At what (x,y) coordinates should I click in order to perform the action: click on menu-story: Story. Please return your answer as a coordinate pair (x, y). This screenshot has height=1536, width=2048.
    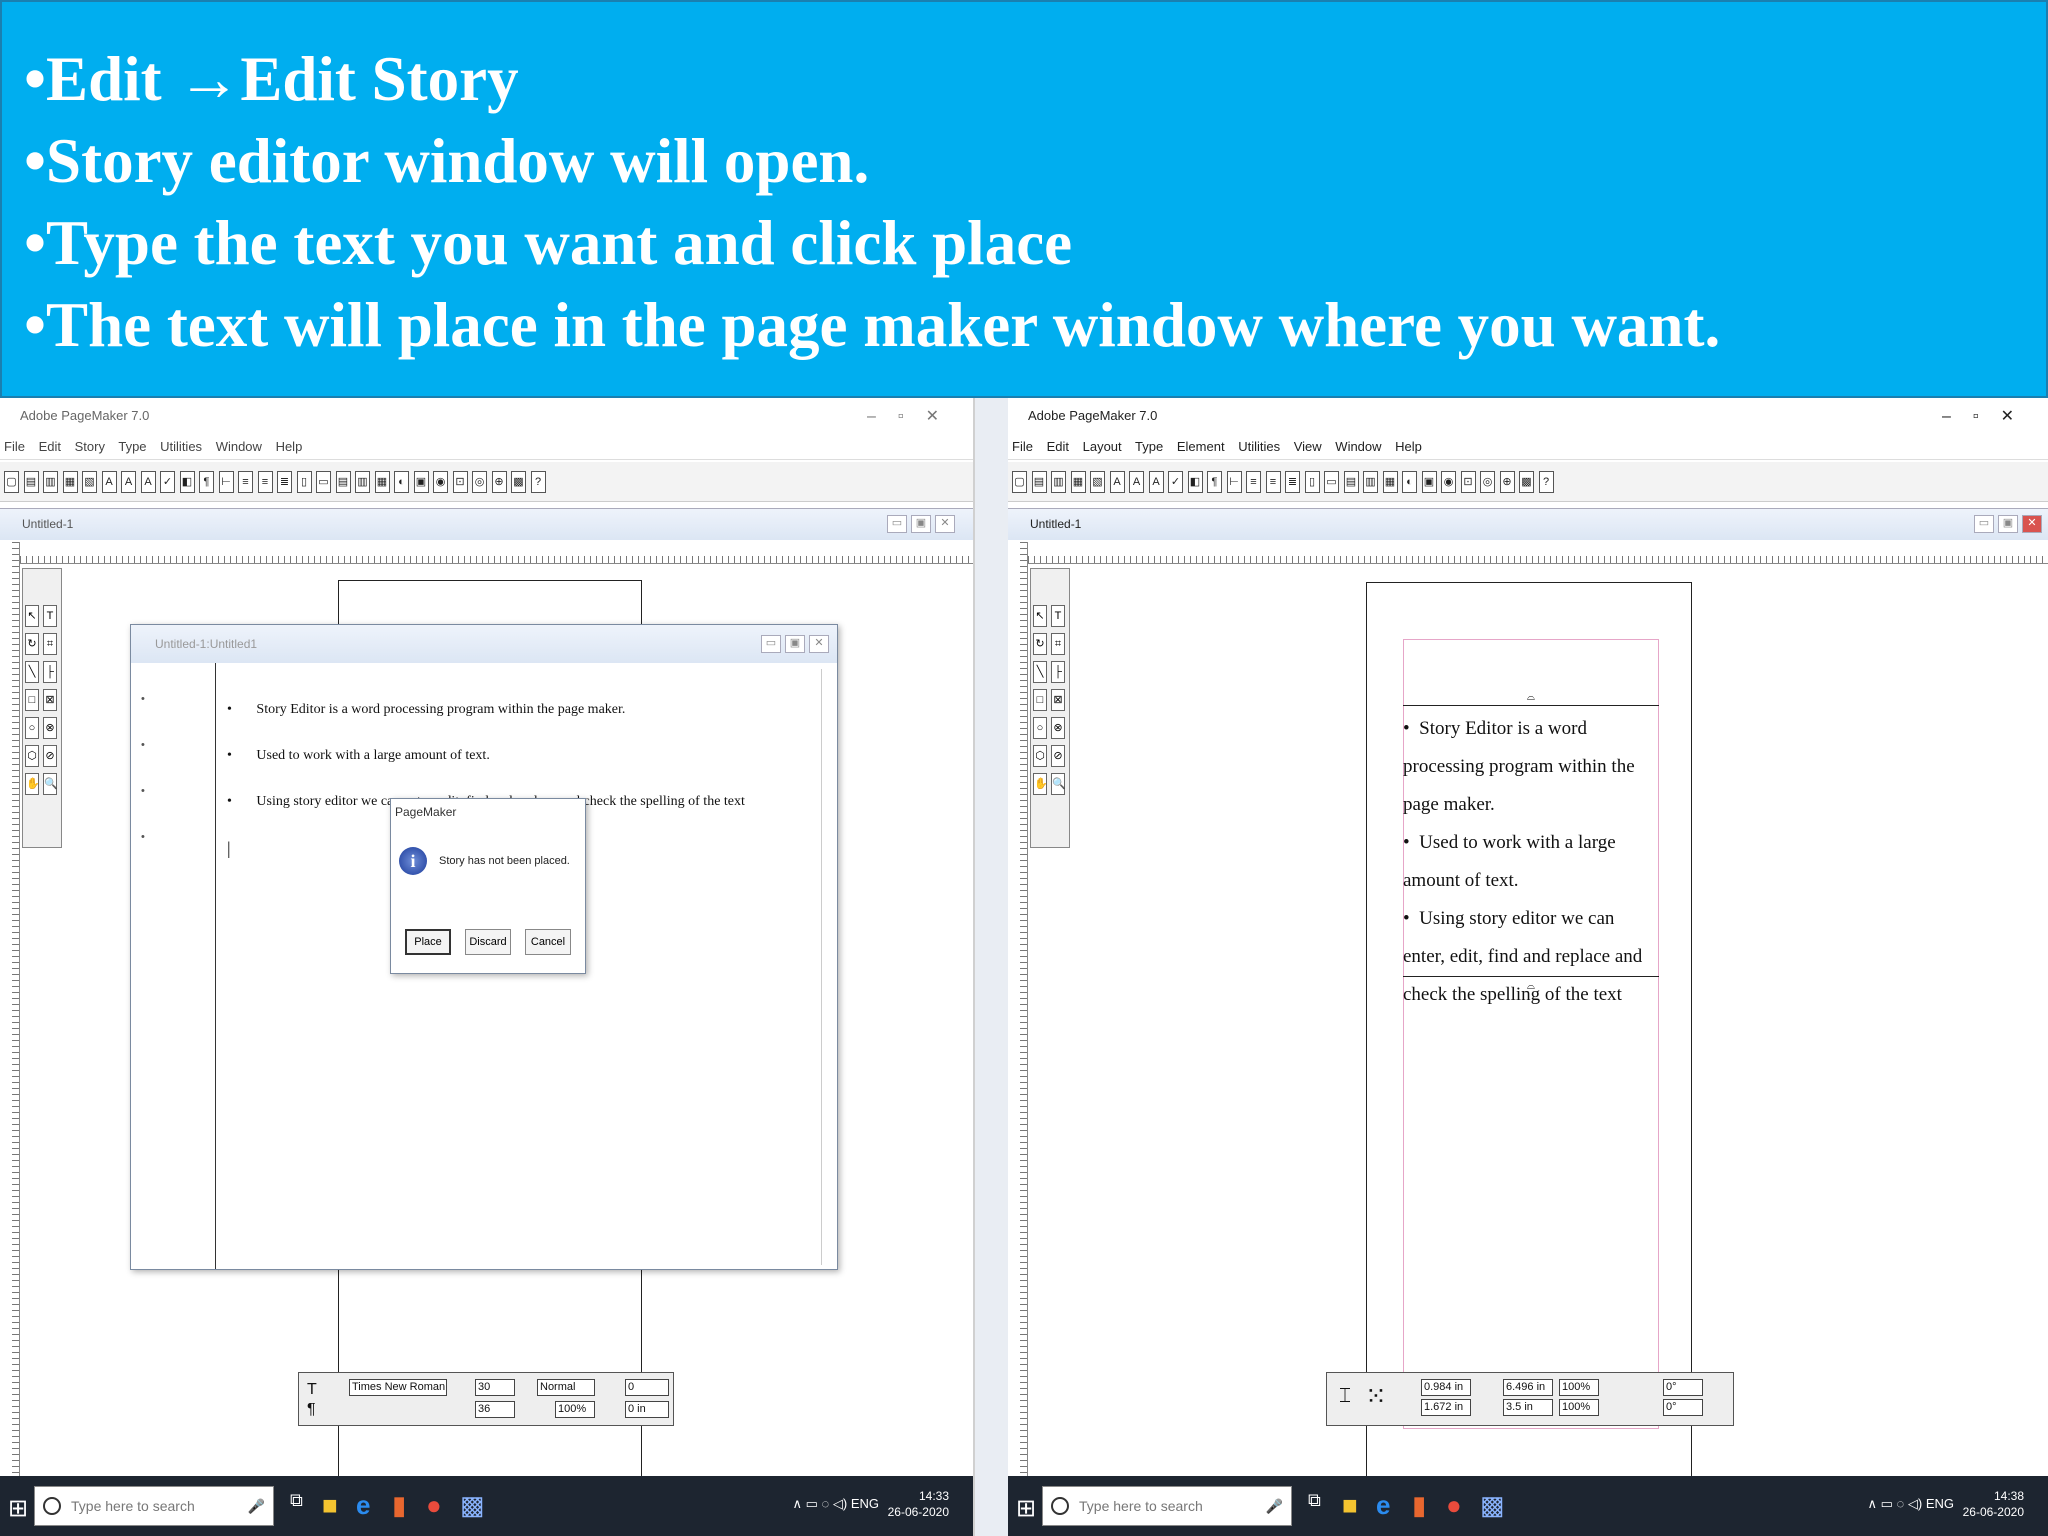
    Looking at the image, I should click on (90, 446).